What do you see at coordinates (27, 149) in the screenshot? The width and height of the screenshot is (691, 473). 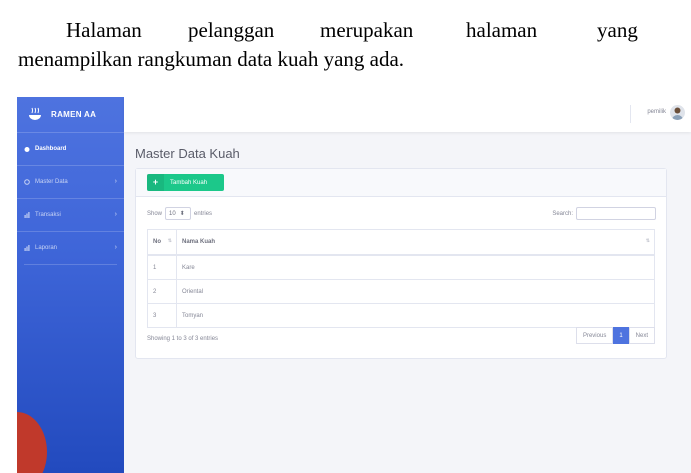 I see `dashboard-icon` at bounding box center [27, 149].